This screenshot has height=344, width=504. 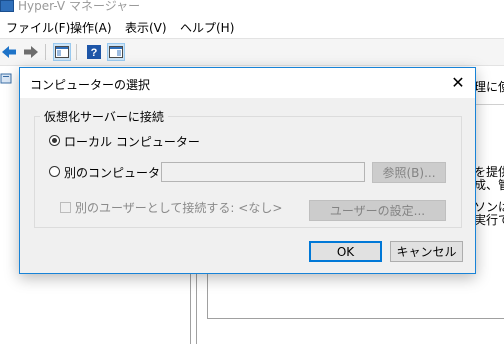 What do you see at coordinates (489, 87) in the screenshot?
I see `bg-text-line: 理に使` at bounding box center [489, 87].